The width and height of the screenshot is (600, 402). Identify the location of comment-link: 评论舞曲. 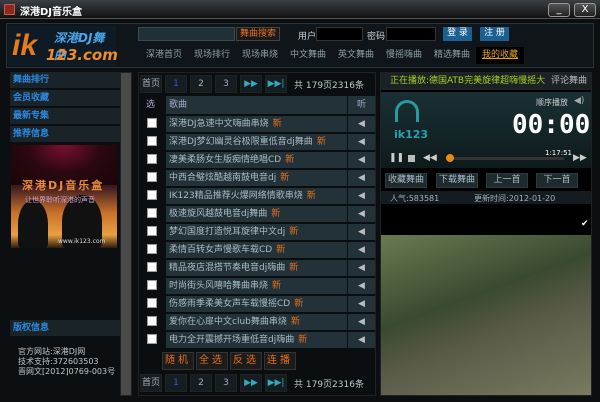
(569, 81).